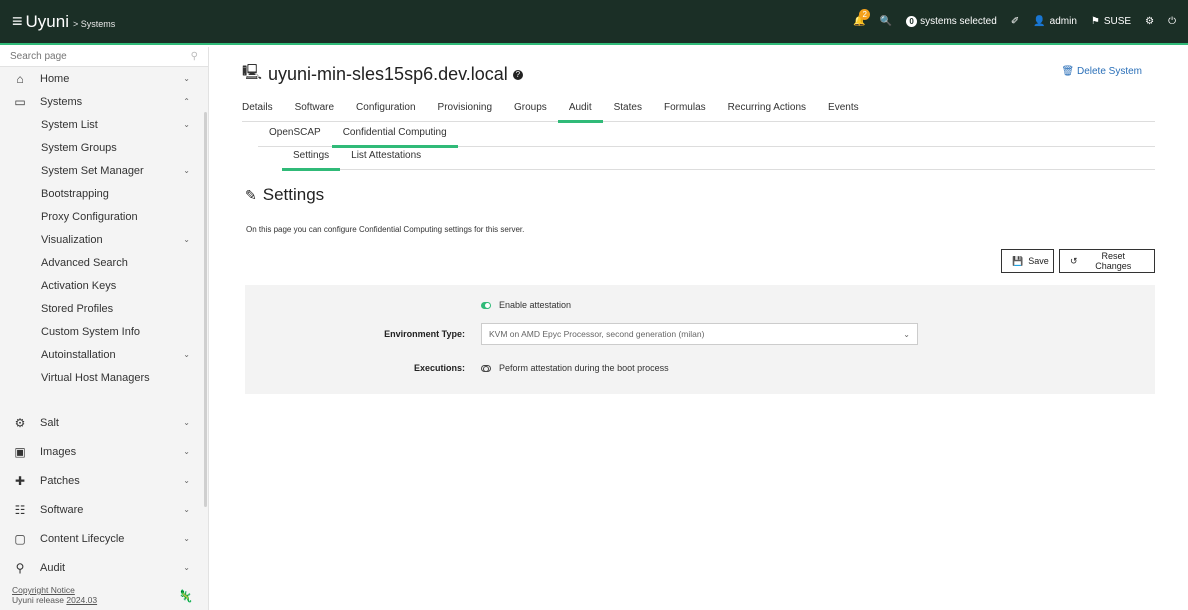  I want to click on user-menu: 👤 admin, so click(1055, 21).